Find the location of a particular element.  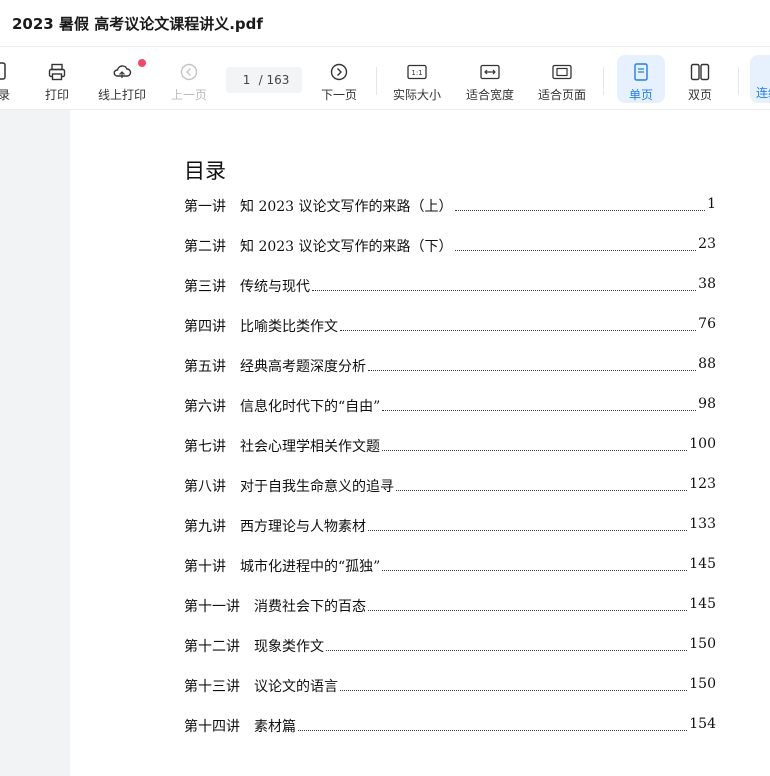

toc-entry: 第十四讲 素材篇 154 is located at coordinates (450, 736).